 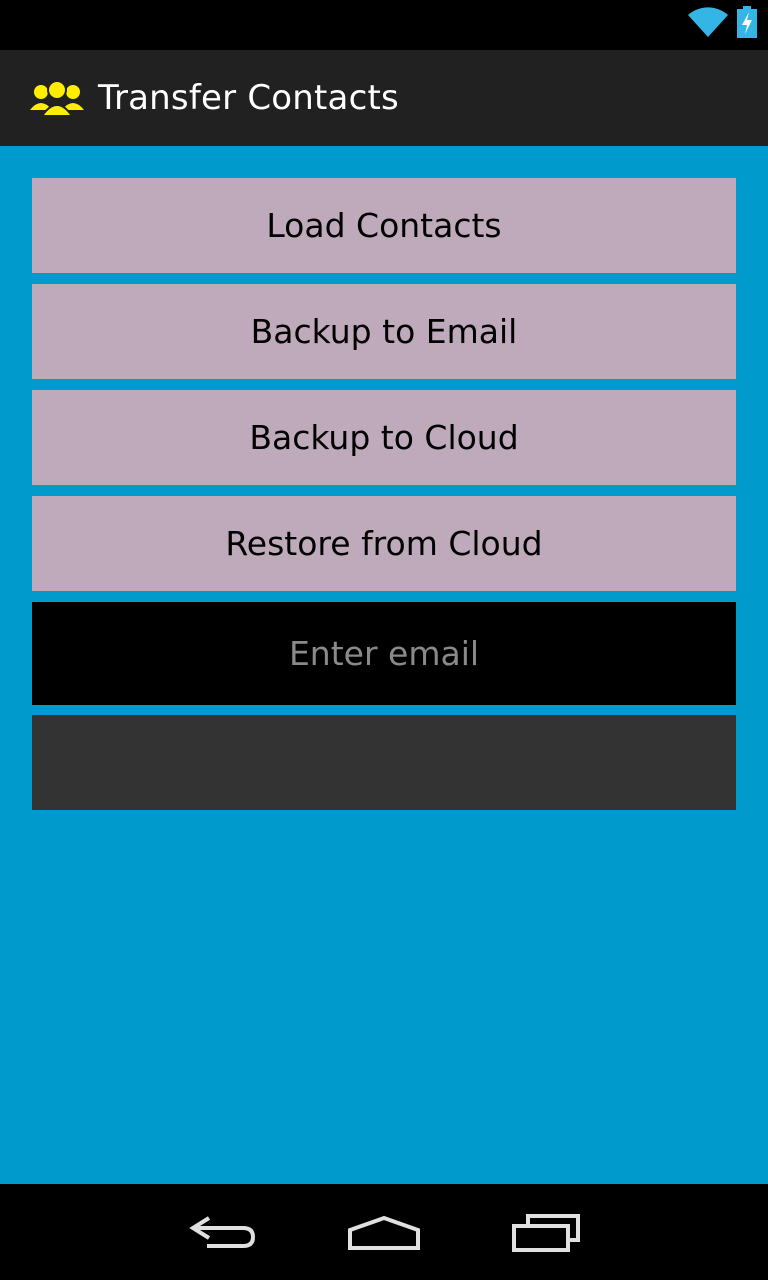 What do you see at coordinates (224, 1232) in the screenshot?
I see `back-icon` at bounding box center [224, 1232].